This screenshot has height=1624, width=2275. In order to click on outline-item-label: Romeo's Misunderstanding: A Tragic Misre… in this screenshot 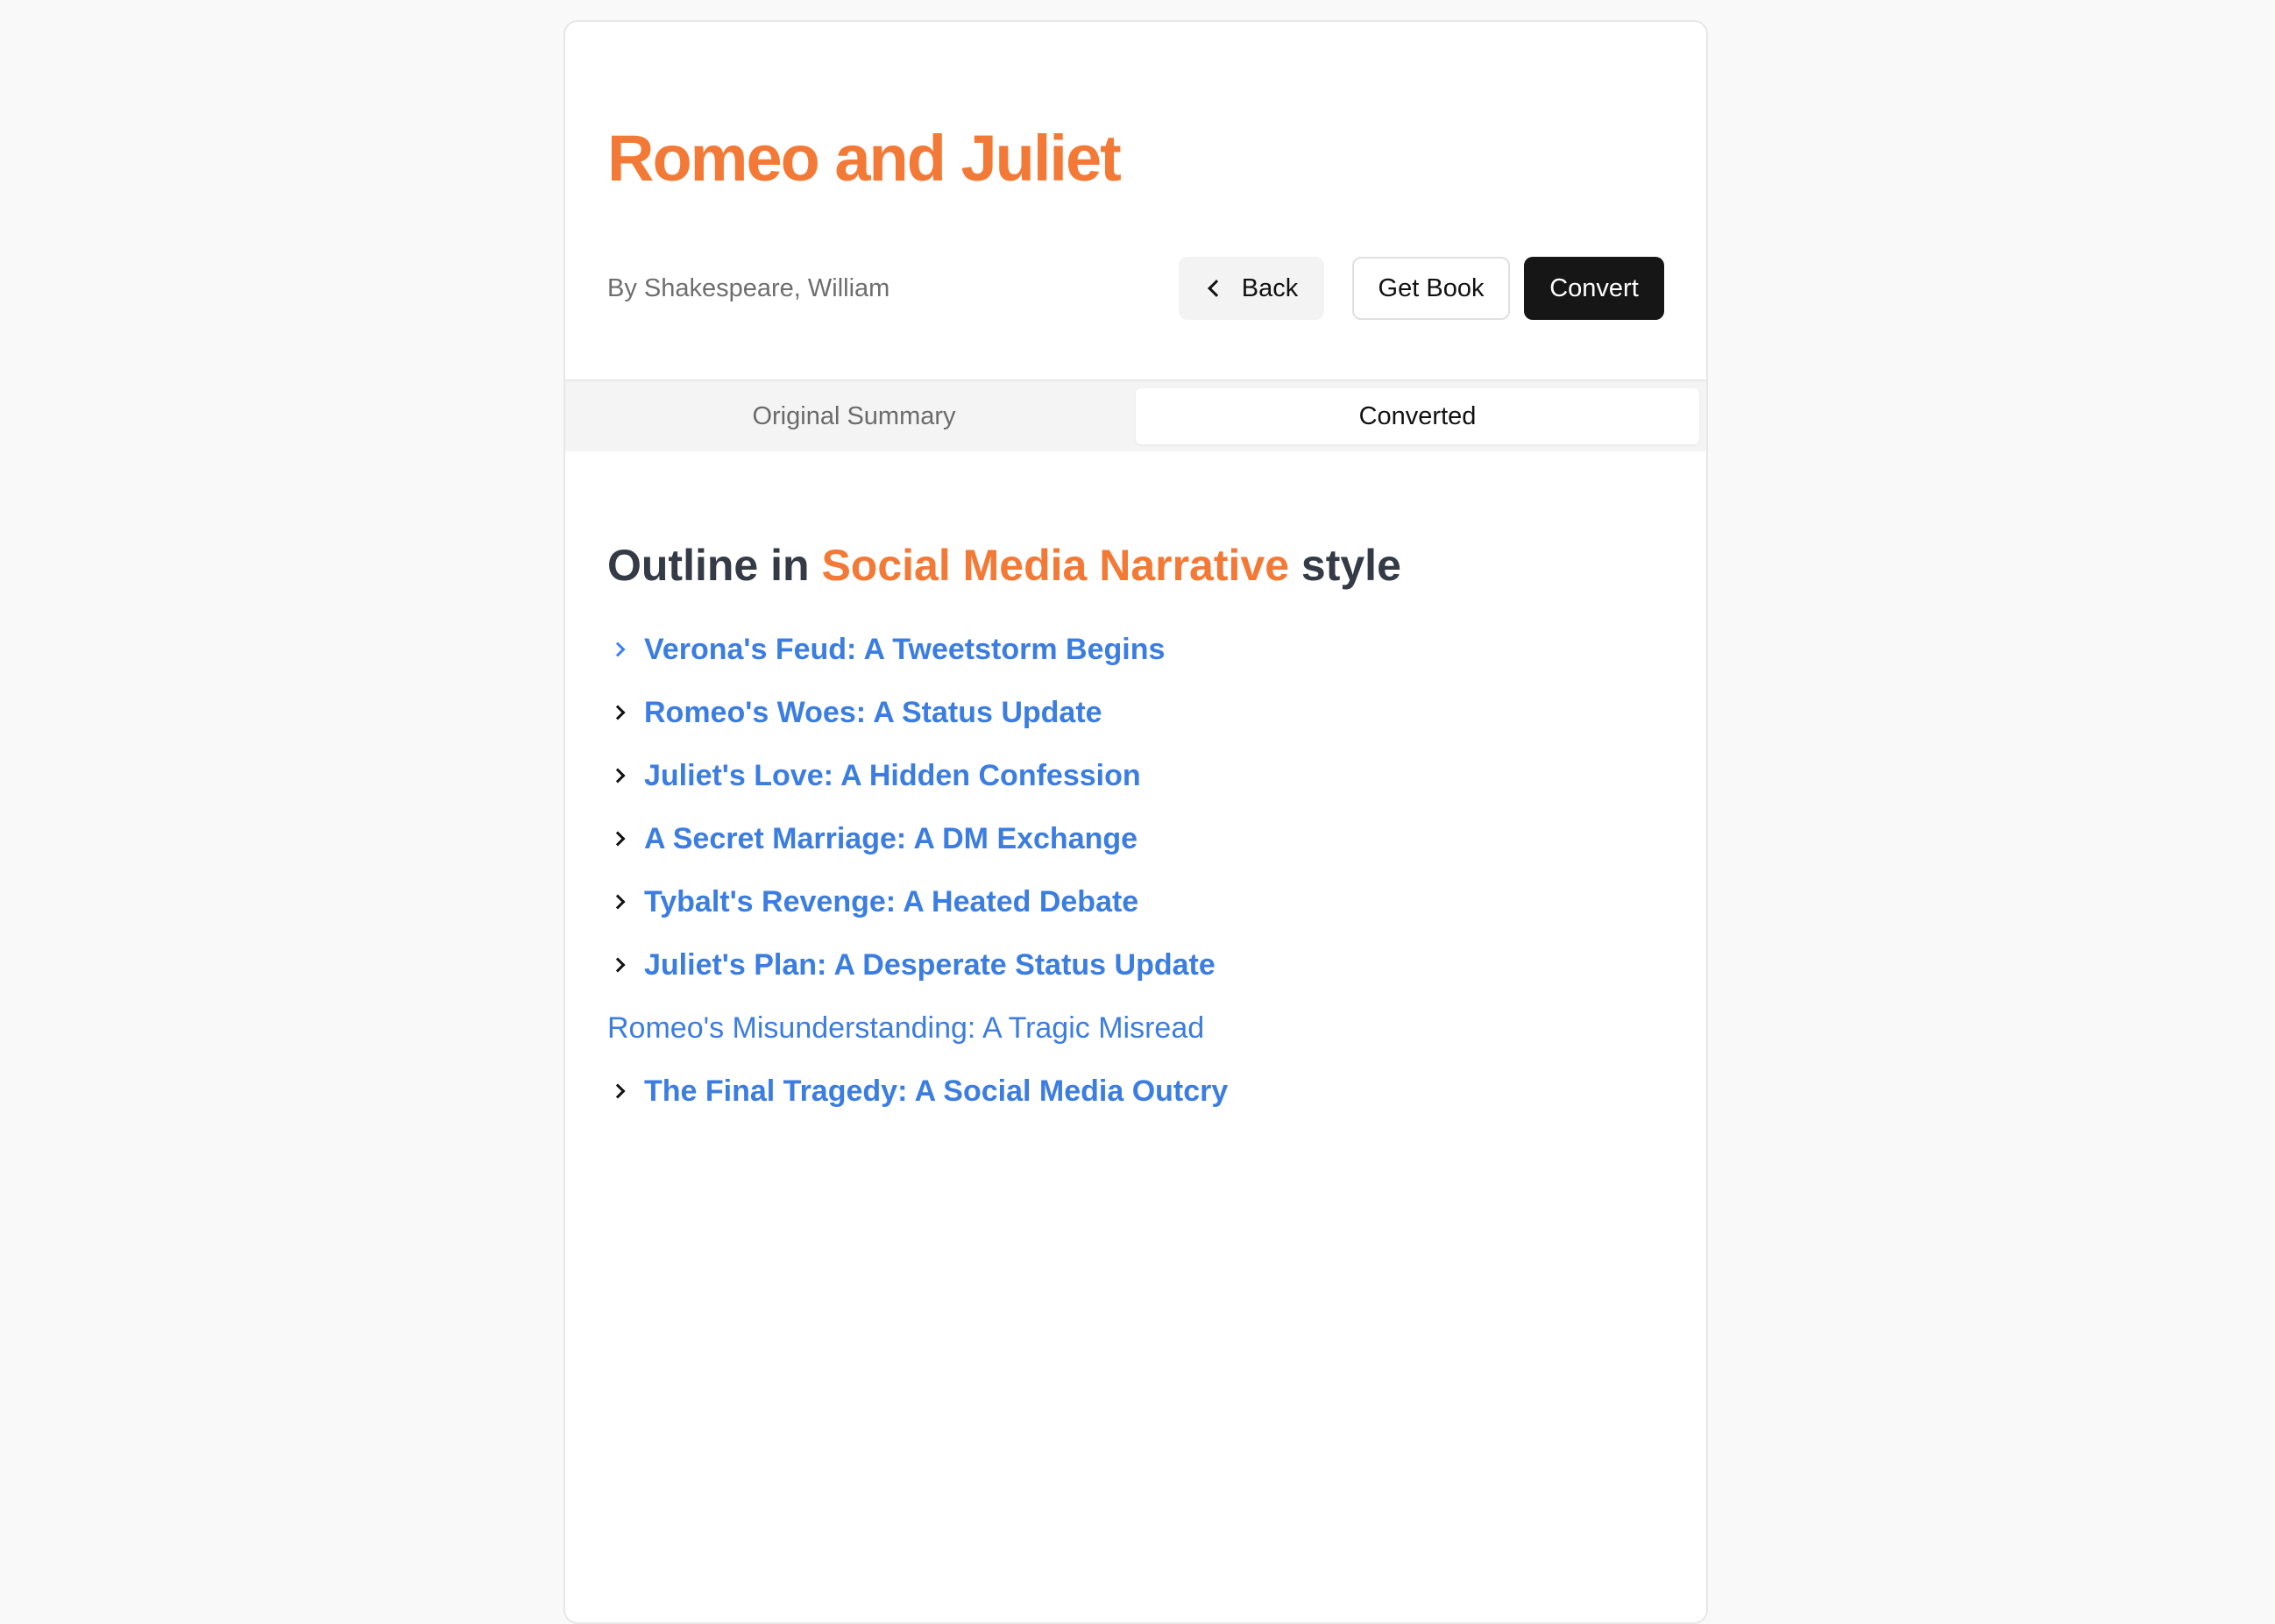, I will do `click(905, 1028)`.